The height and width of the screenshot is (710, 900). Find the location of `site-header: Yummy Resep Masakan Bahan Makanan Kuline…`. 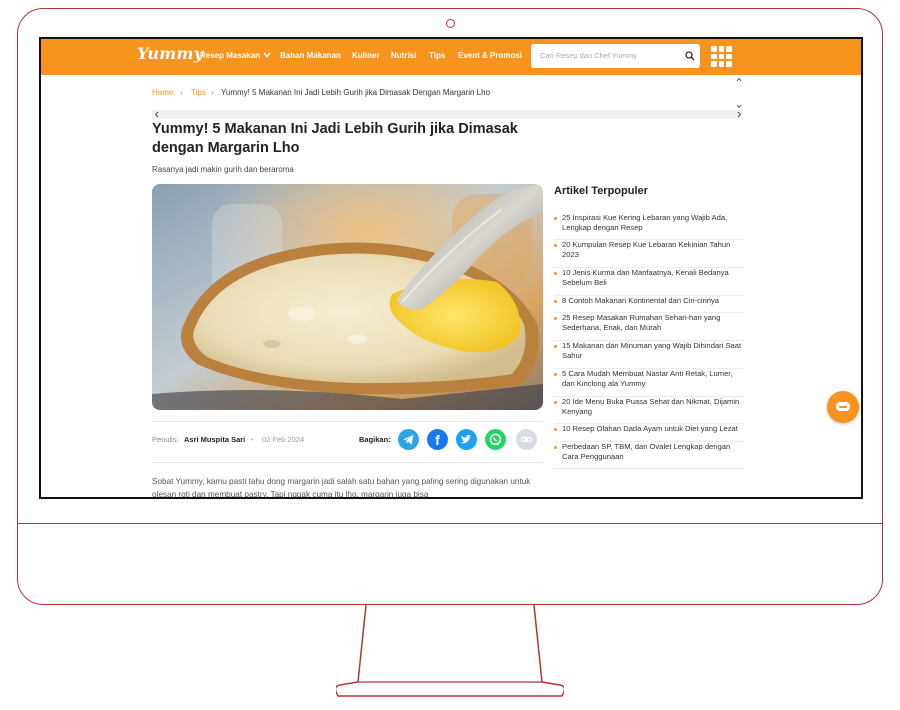

site-header: Yummy Resep Masakan Bahan Makanan Kuline… is located at coordinates (451, 57).